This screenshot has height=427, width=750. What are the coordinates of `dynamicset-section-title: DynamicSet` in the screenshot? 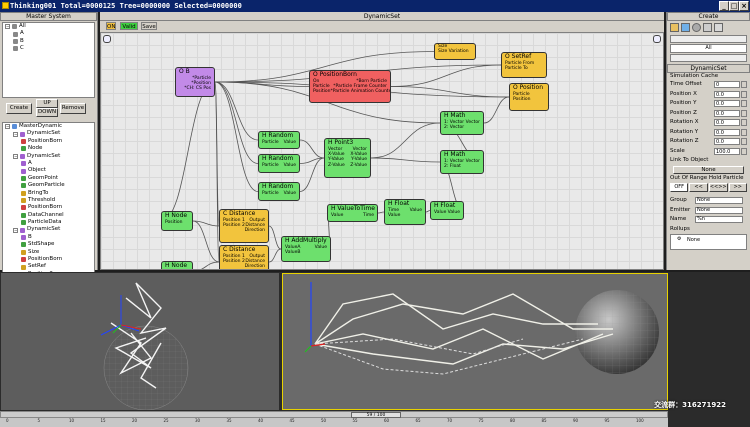 It's located at (708, 68).